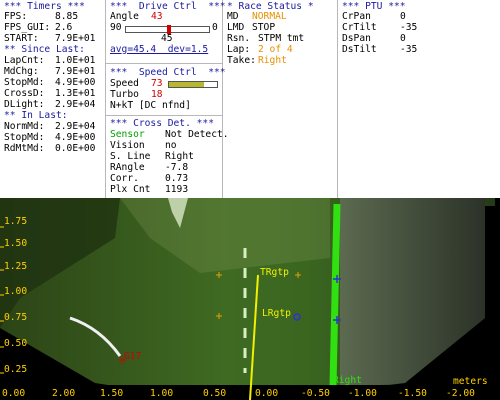  What do you see at coordinates (239, 38) in the screenshot?
I see `rsn-label: Rsn.` at bounding box center [239, 38].